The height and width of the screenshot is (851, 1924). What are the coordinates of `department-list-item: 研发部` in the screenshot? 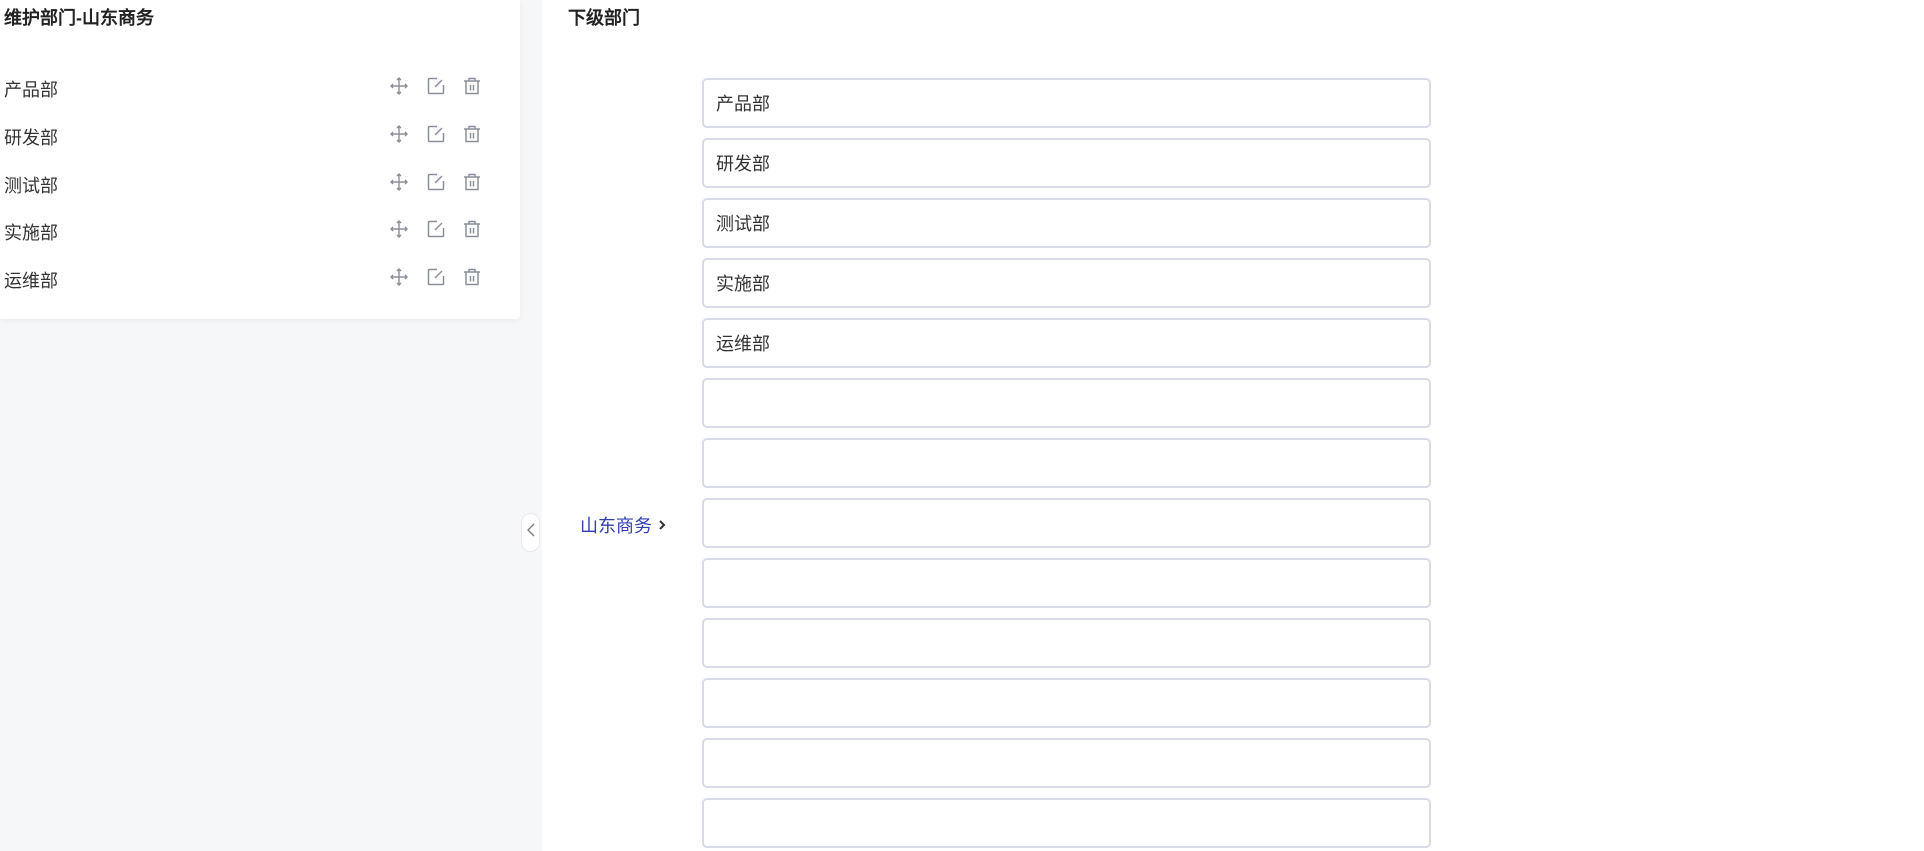 It's located at (260, 134).